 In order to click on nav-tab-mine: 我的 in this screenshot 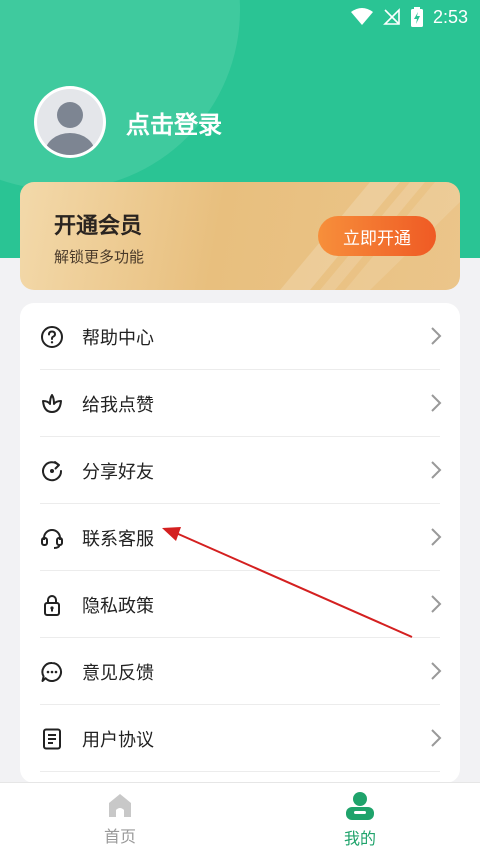, I will do `click(360, 818)`.